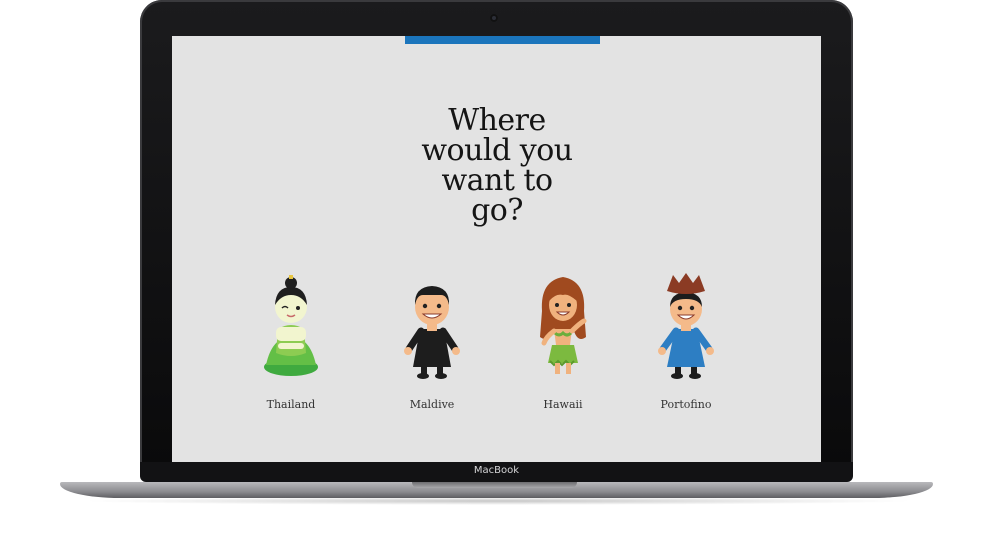  Describe the element at coordinates (496, 490) in the screenshot. I see `laptop-base` at that location.